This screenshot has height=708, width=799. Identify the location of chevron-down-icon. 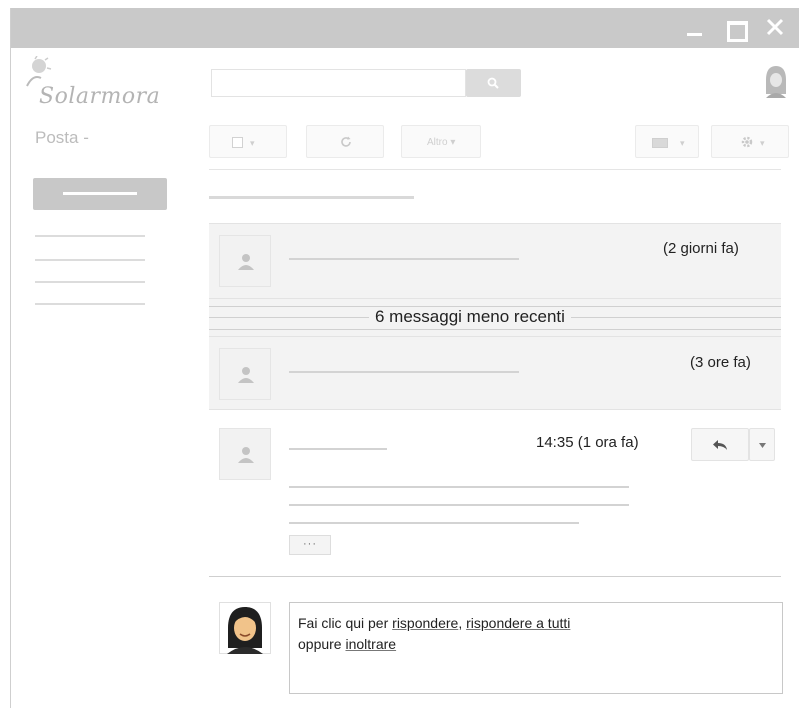
(762, 445).